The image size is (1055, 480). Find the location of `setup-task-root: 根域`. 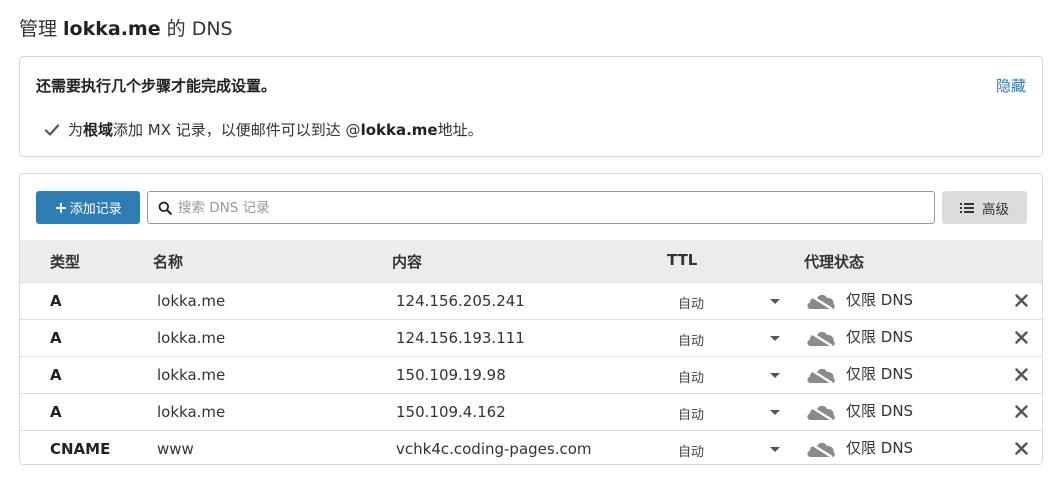

setup-task-root: 根域 is located at coordinates (98, 130).